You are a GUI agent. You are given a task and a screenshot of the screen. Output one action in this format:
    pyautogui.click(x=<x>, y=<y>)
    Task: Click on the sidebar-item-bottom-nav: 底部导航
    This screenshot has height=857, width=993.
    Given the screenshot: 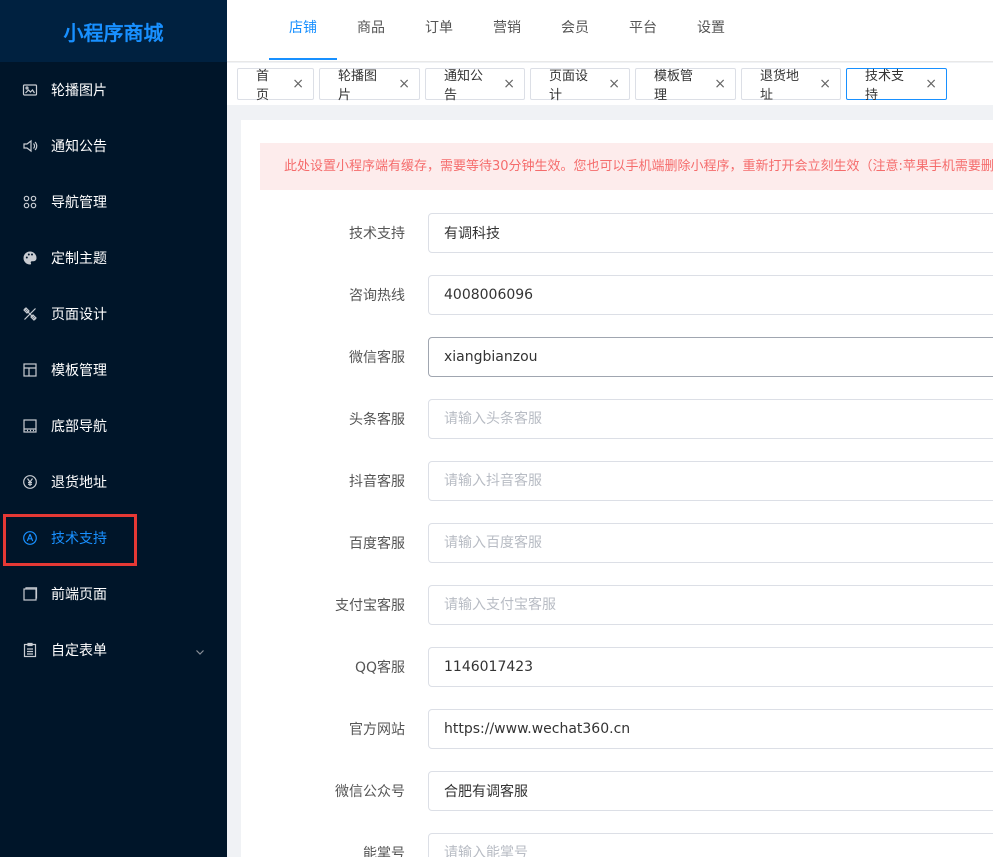 What is the action you would take?
    pyautogui.click(x=113, y=426)
    